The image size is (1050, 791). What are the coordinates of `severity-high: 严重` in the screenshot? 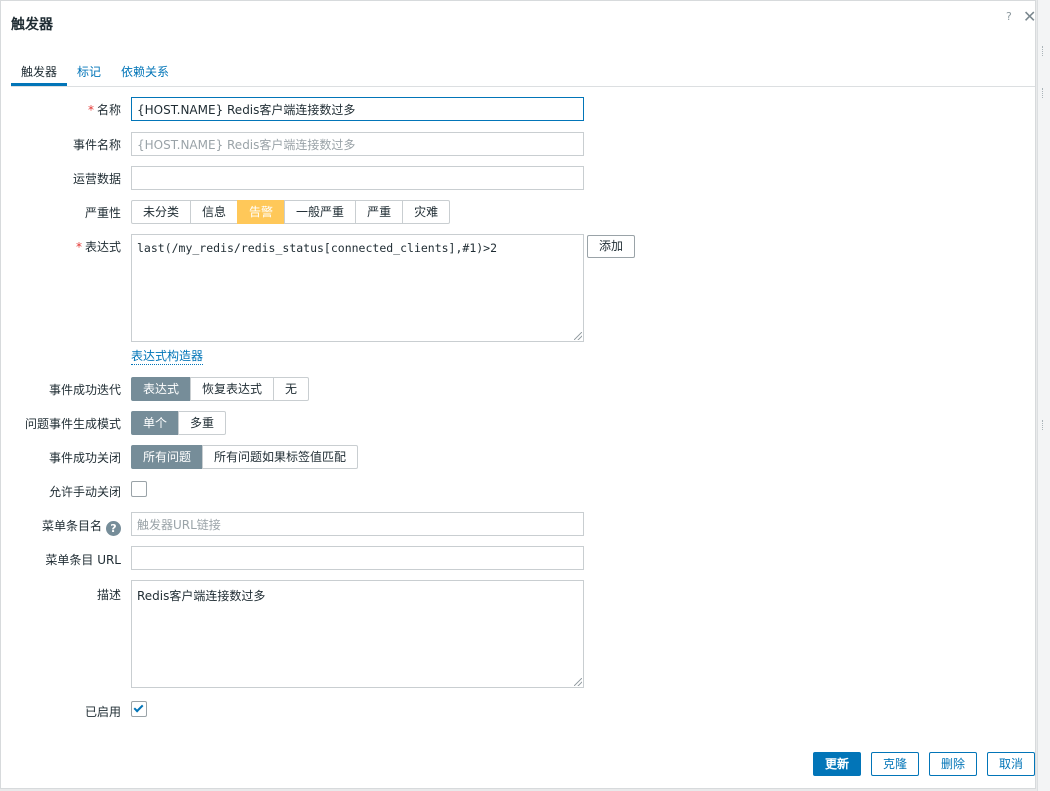 It's located at (379, 212).